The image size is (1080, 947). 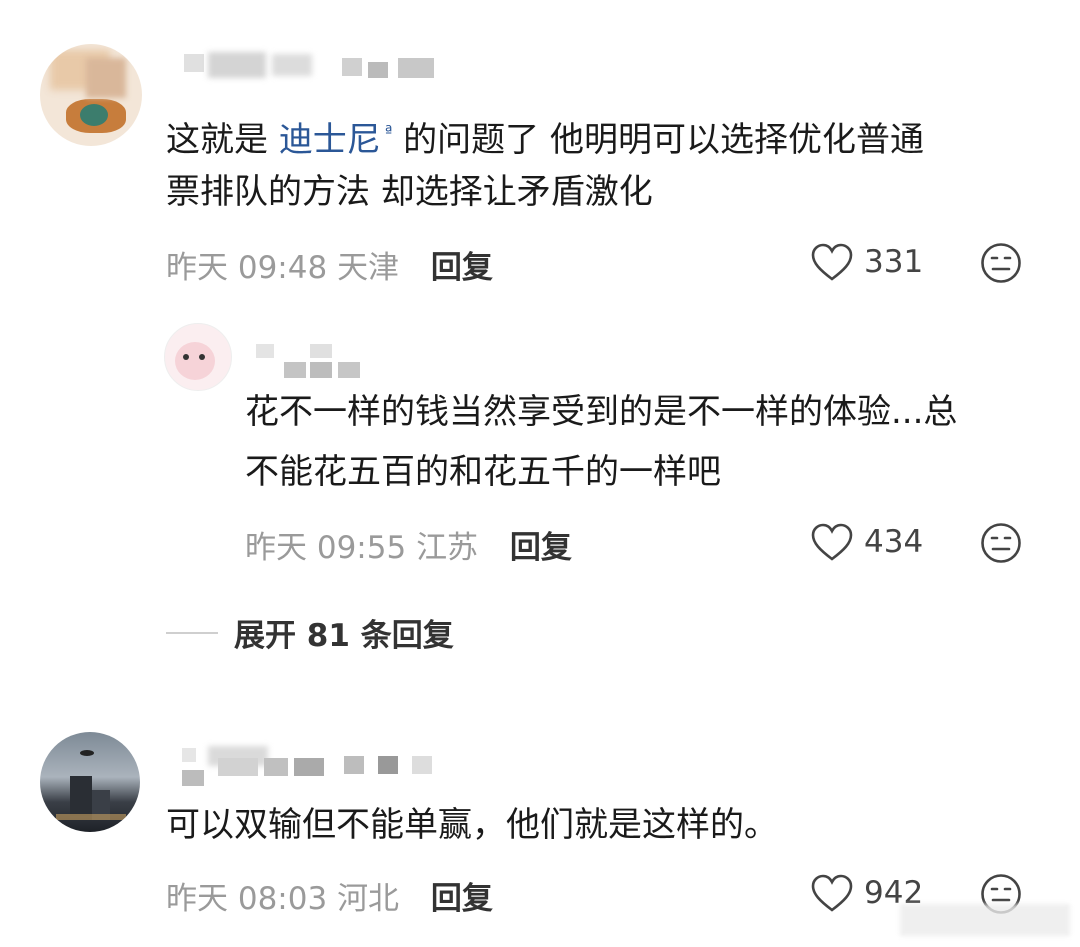 I want to click on topic-link: 迪士尼 ª, so click(x=336, y=140).